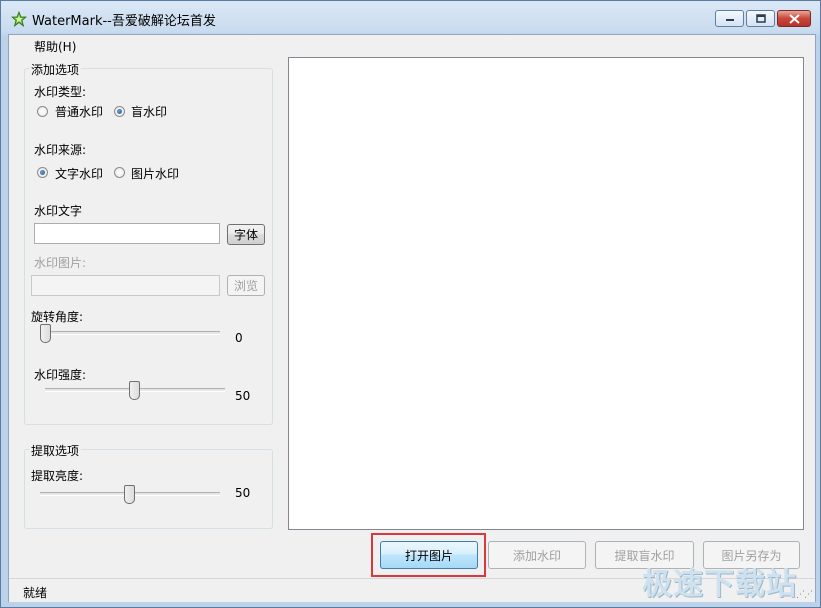 The height and width of the screenshot is (608, 821). What do you see at coordinates (60, 263) in the screenshot?
I see `watermark-image-label: 水印图片:` at bounding box center [60, 263].